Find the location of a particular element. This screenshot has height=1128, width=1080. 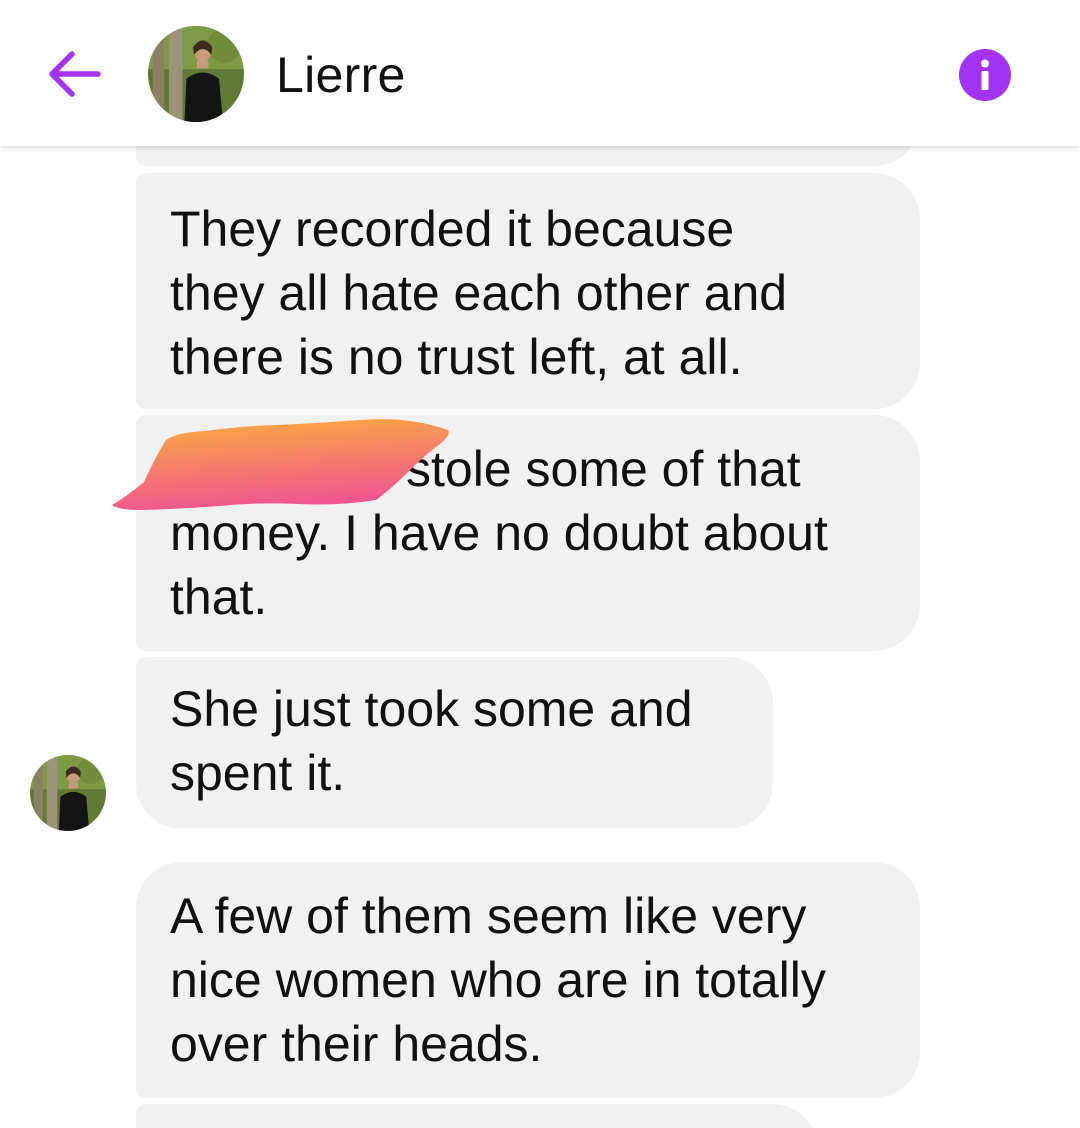

chat-header: Lierre is located at coordinates (540, 73).